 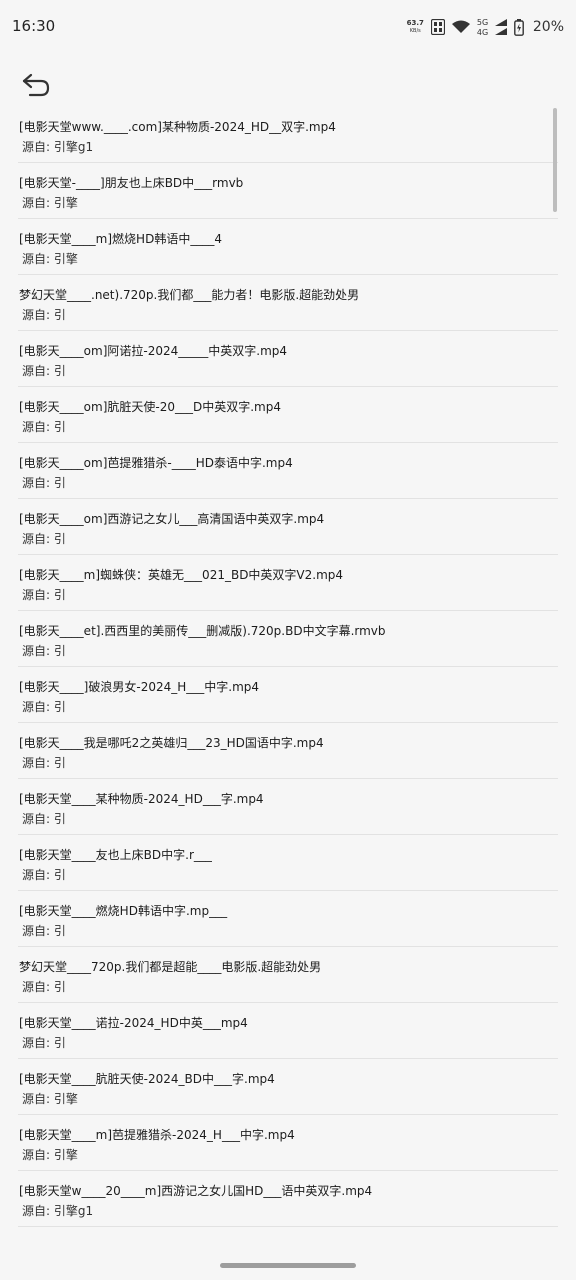 What do you see at coordinates (147, 1079) in the screenshot?
I see `file-title: [电影天堂____肮脏天使-2024_BD中___字.mp4` at bounding box center [147, 1079].